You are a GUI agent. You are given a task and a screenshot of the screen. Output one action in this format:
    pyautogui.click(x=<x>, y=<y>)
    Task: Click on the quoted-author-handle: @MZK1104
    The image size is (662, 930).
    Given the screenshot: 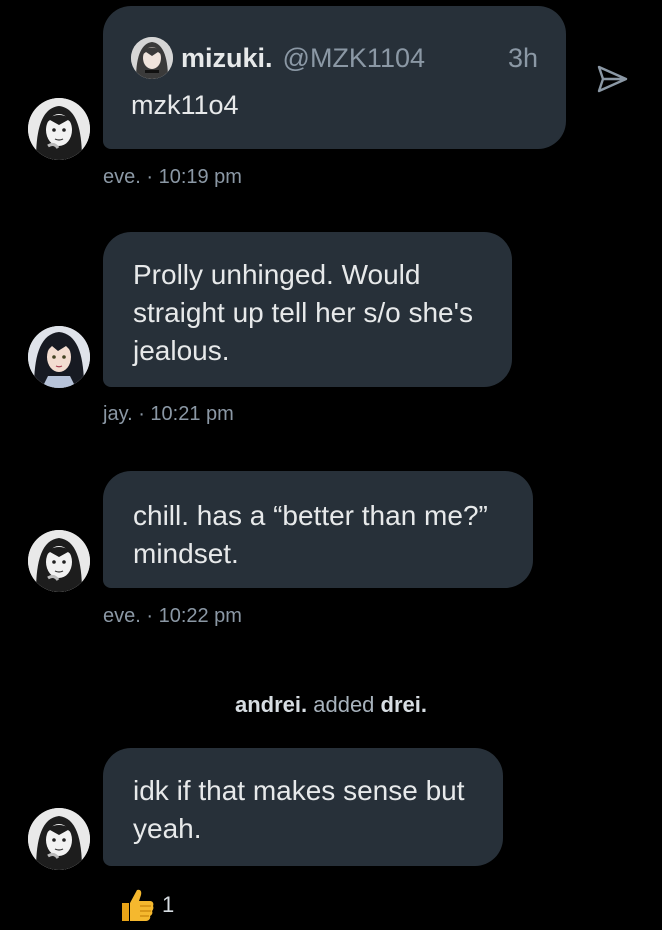 What is the action you would take?
    pyautogui.click(x=354, y=58)
    